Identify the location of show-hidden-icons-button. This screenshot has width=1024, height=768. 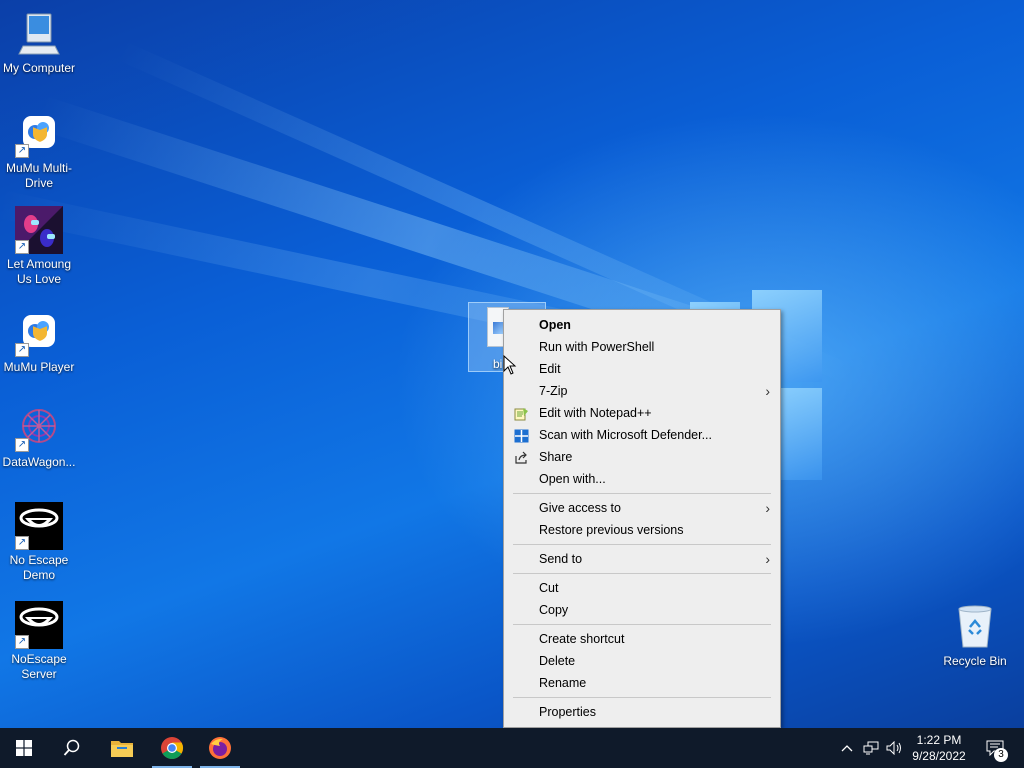
(847, 748).